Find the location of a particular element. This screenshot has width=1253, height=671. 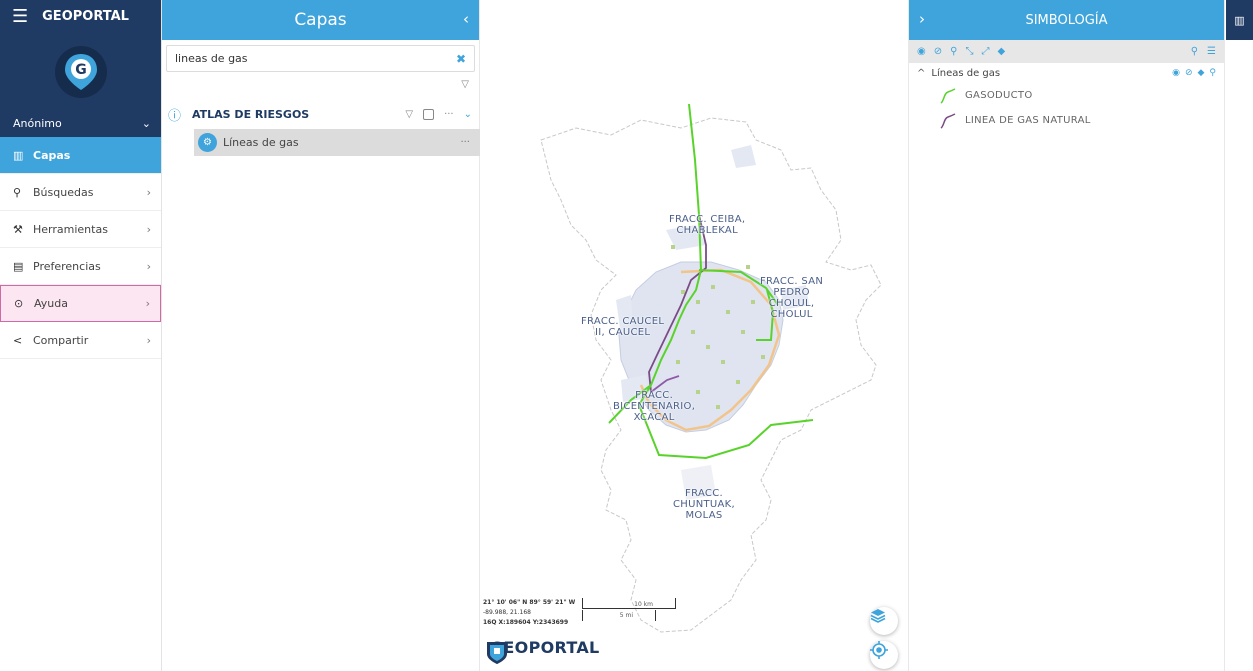

legend-layer-tools: ◉ ⊘ ◆ ⚲ is located at coordinates (1194, 73).